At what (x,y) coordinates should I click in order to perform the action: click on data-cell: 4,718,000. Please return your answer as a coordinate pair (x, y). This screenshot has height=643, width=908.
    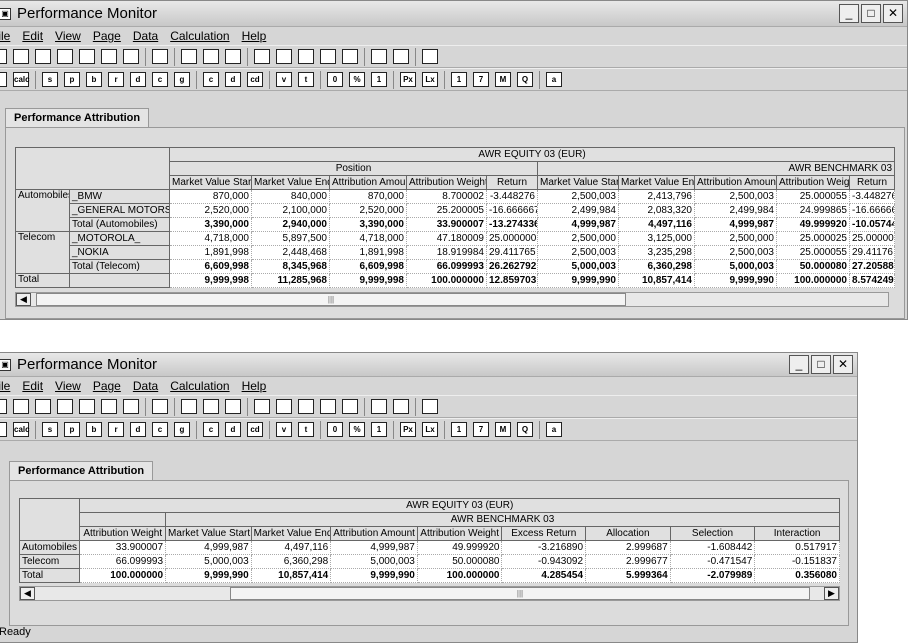
    Looking at the image, I should click on (210, 238).